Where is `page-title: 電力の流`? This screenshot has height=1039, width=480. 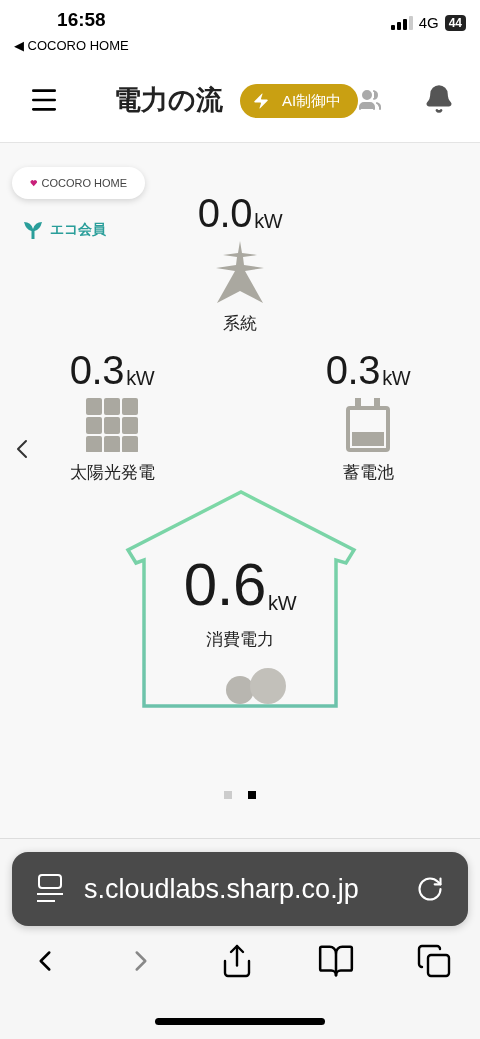
page-title: 電力の流 is located at coordinates (168, 100).